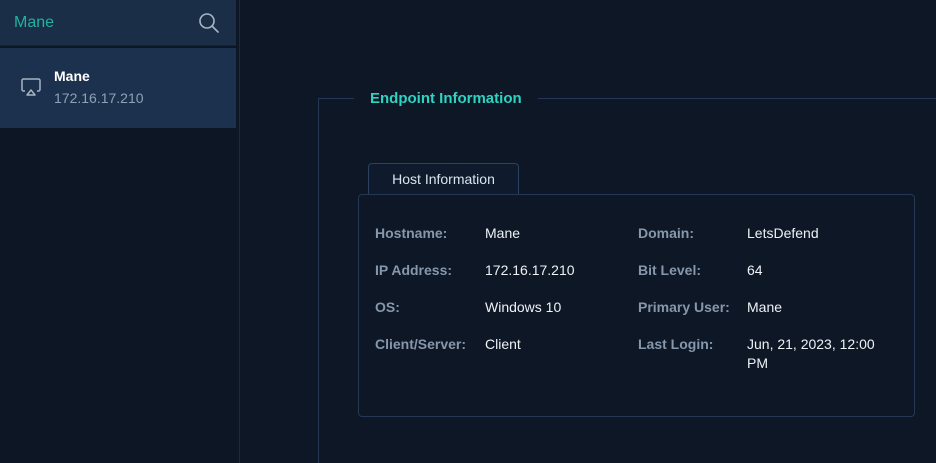 The height and width of the screenshot is (463, 936). Describe the element at coordinates (411, 233) in the screenshot. I see `hostname-label: Hostname:` at that location.